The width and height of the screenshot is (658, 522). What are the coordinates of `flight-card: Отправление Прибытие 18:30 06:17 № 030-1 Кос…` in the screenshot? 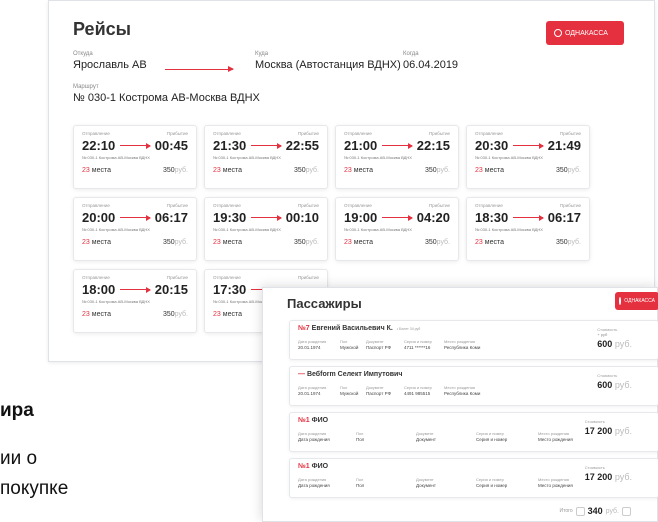 It's located at (528, 229).